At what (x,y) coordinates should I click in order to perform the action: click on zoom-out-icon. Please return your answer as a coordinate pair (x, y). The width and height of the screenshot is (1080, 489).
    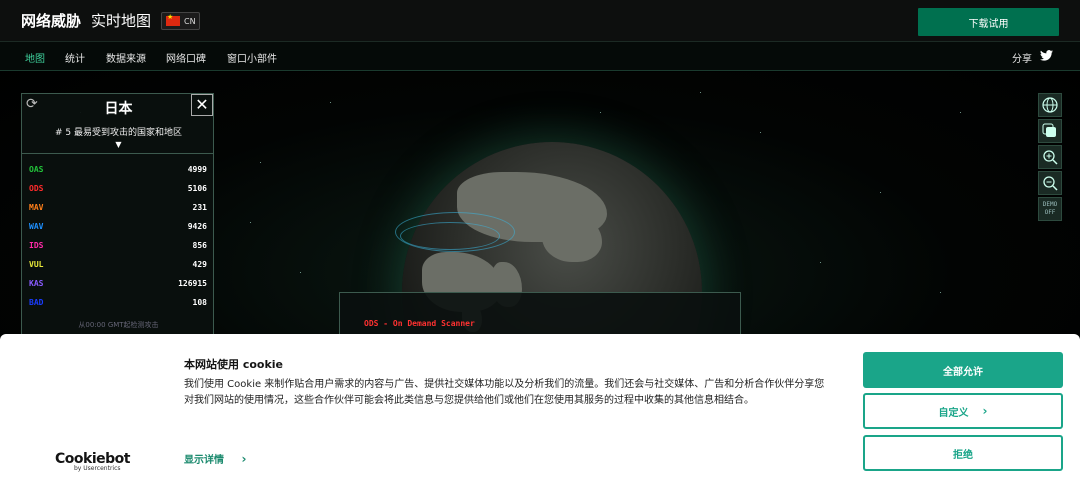
    Looking at the image, I should click on (1050, 183).